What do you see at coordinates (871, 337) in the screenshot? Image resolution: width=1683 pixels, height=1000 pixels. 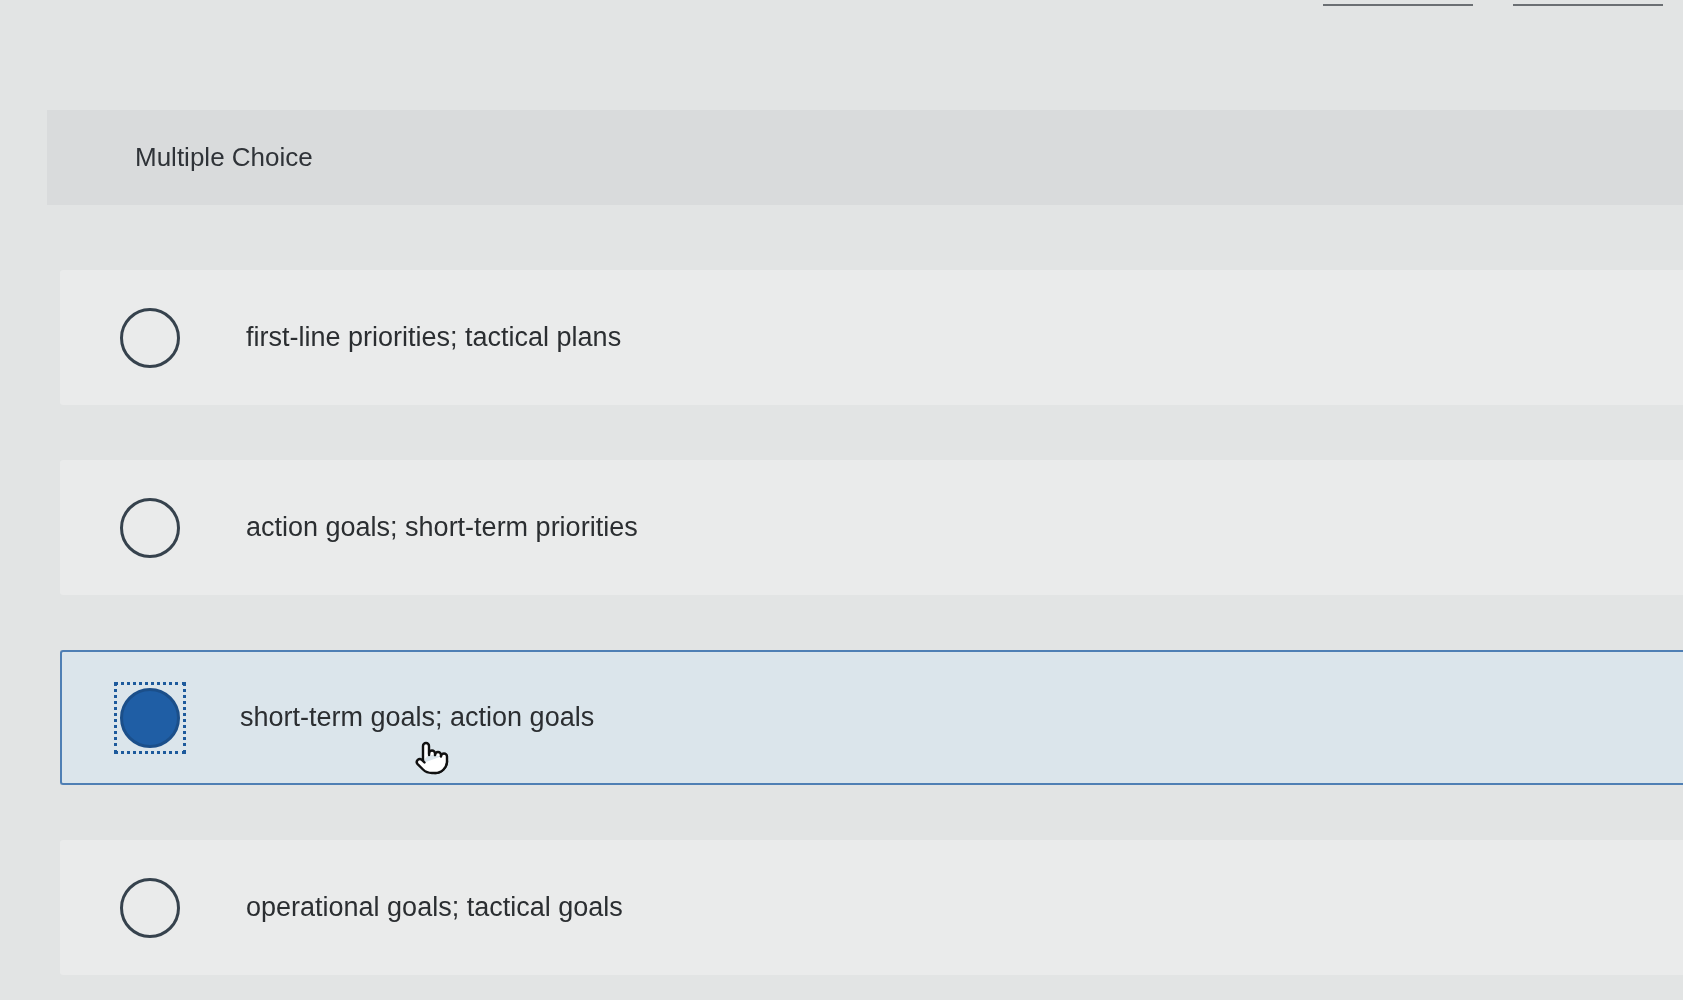 I see `answer-option: first-line priorities; tactical plans` at bounding box center [871, 337].